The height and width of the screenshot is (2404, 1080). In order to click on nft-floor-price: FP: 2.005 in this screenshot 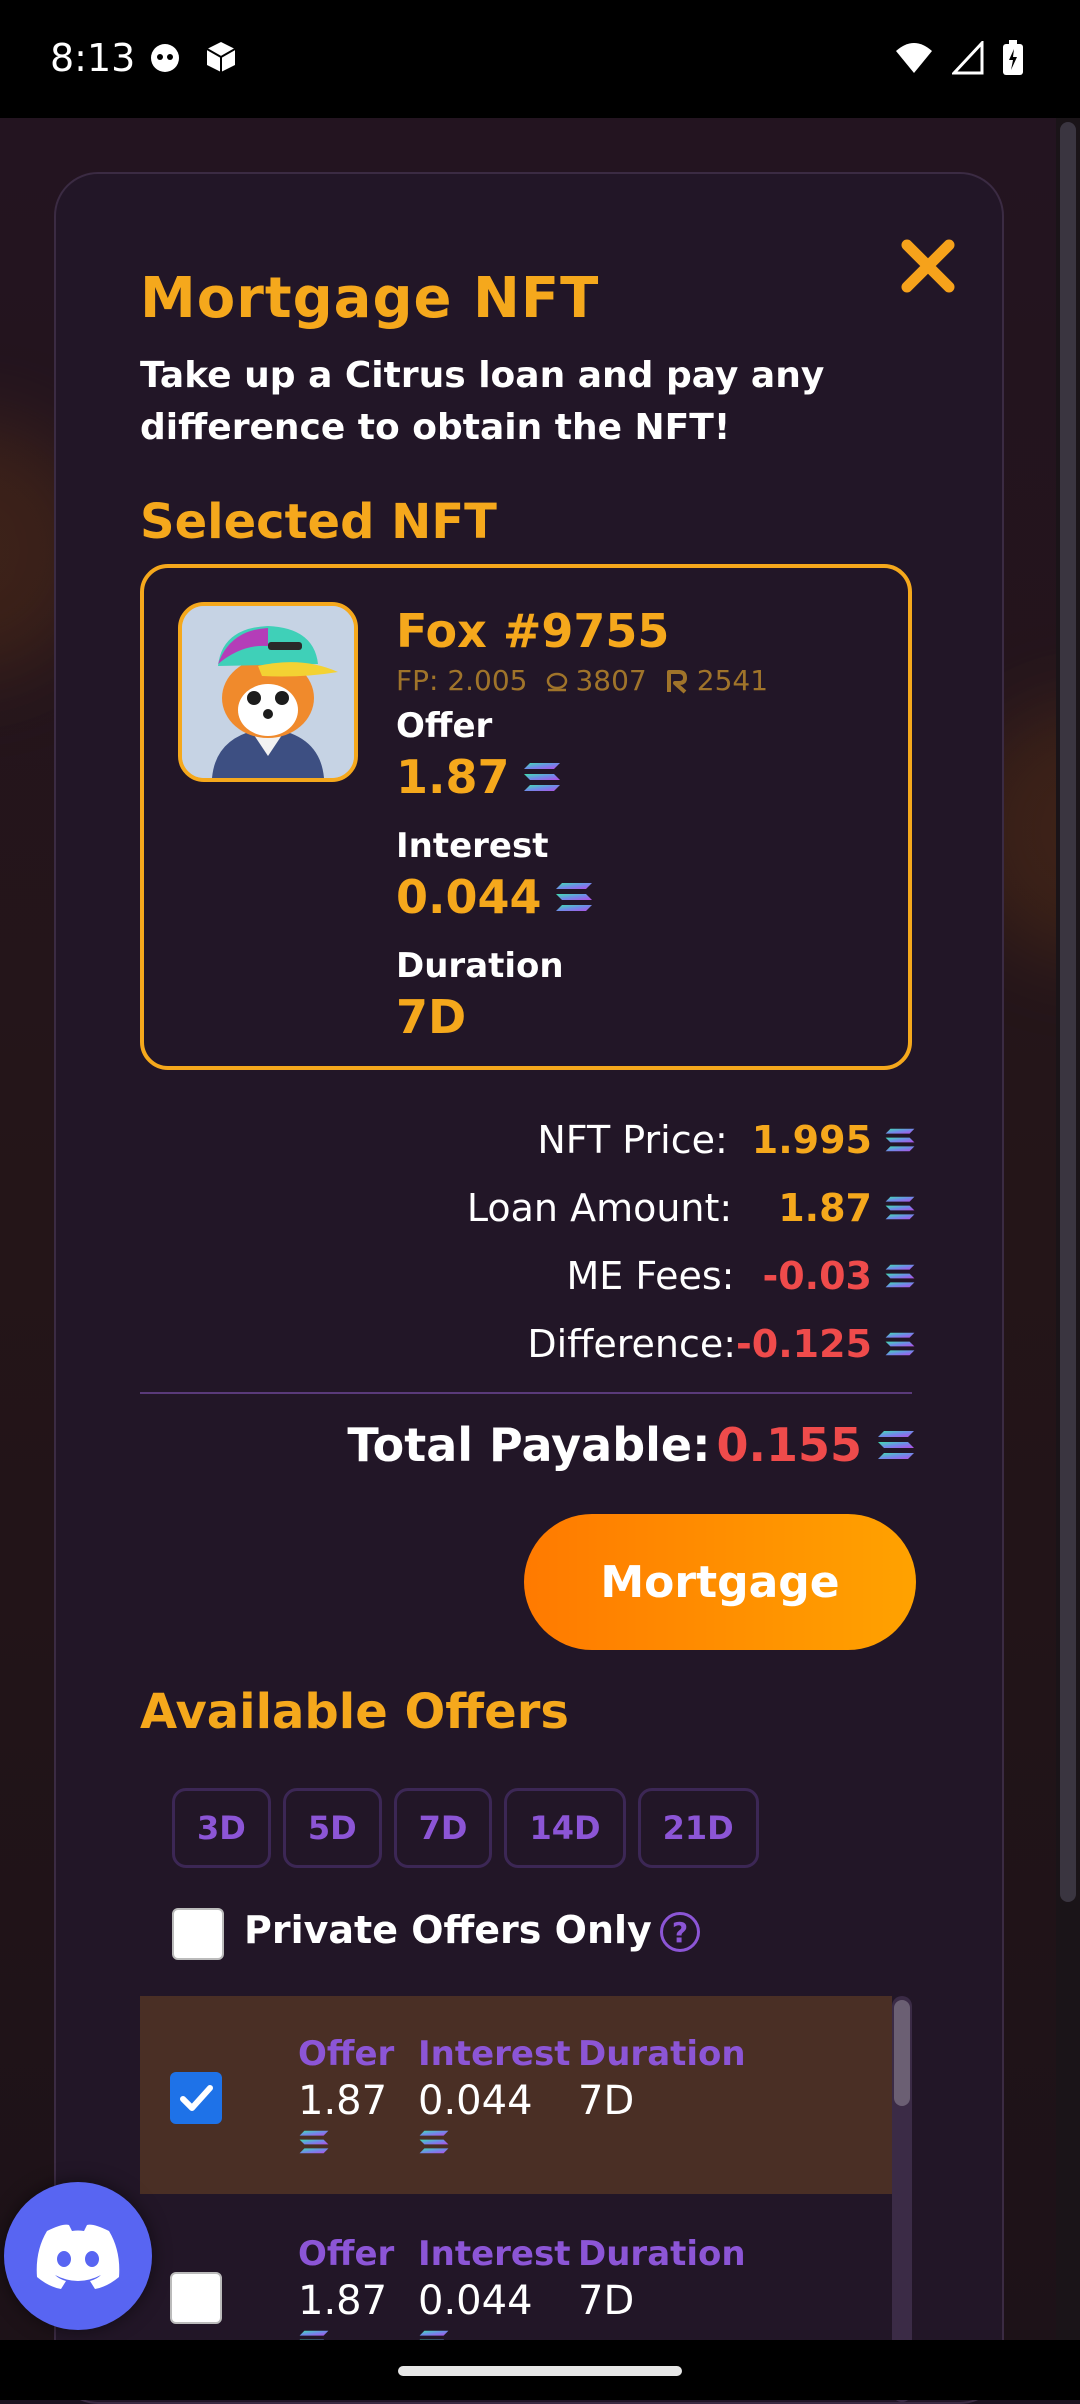, I will do `click(462, 680)`.